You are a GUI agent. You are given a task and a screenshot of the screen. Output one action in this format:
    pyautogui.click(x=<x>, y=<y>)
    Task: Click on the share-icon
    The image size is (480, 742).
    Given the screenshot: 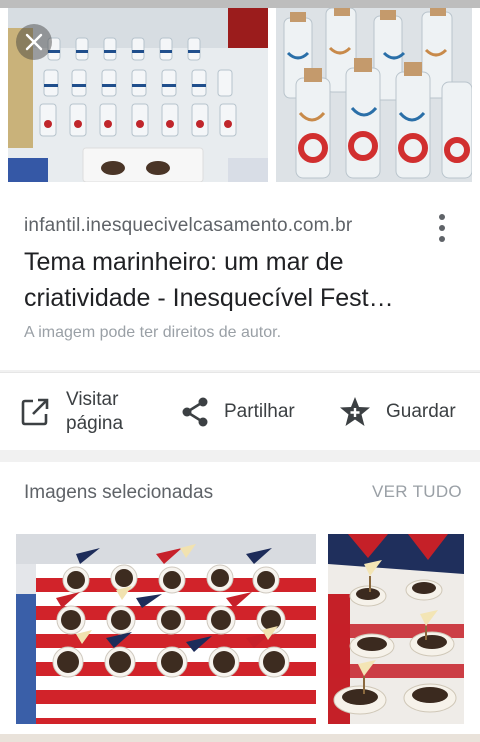 What is the action you would take?
    pyautogui.click(x=195, y=412)
    